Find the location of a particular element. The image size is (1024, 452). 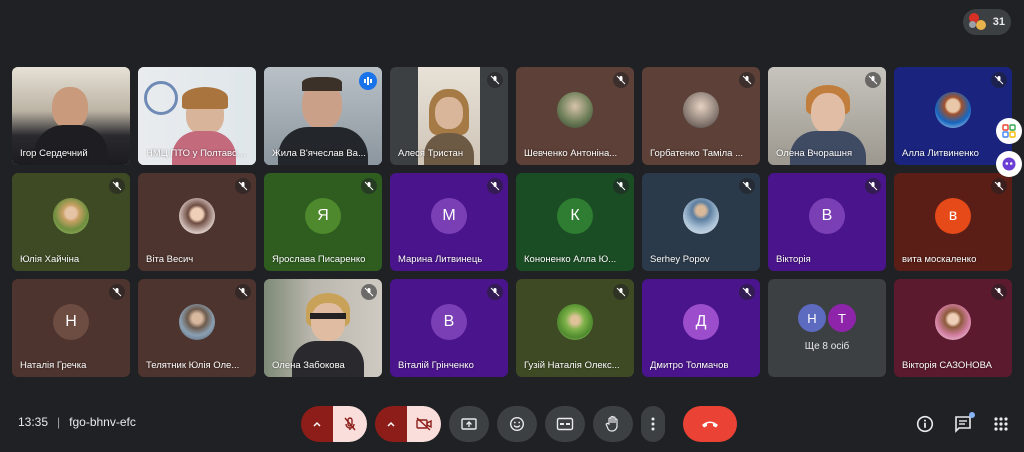

participant-tile: Serhey Popov is located at coordinates (701, 222).